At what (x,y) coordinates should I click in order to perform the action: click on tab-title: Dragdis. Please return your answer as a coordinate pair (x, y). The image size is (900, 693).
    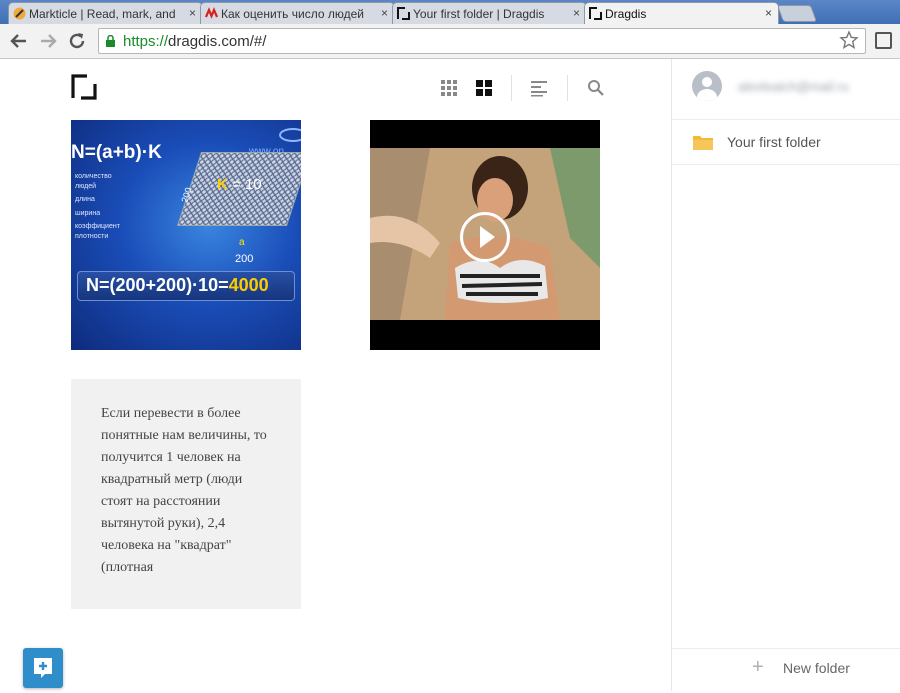
    Looking at the image, I should click on (626, 13).